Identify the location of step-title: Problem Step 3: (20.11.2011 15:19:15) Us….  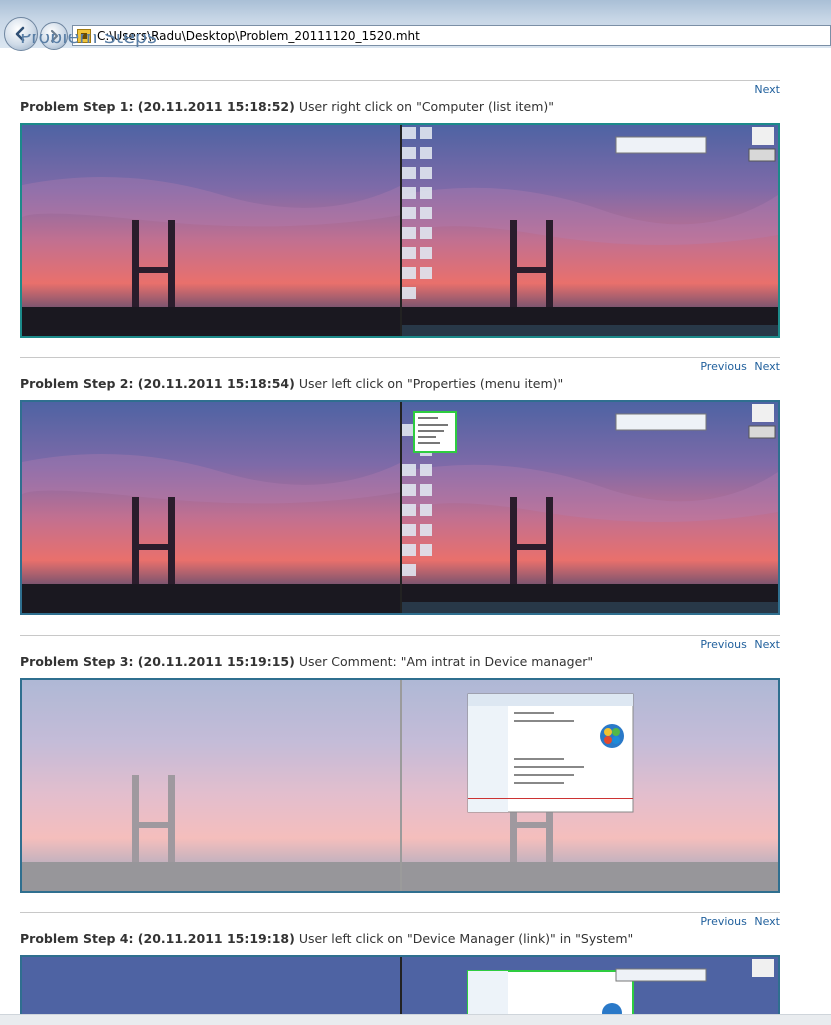
(306, 661).